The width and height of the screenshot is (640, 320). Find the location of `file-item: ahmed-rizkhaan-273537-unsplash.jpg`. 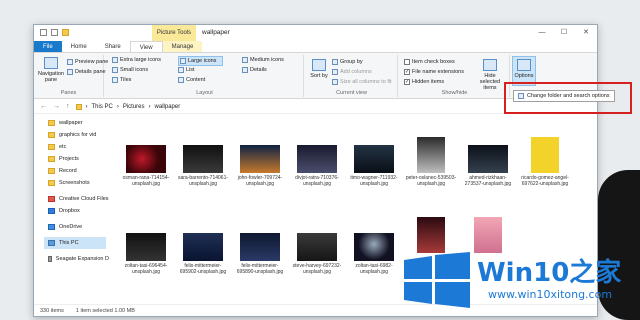

file-item: ahmed-rizkhaan-273537-unsplash.jpg is located at coordinates (488, 166).